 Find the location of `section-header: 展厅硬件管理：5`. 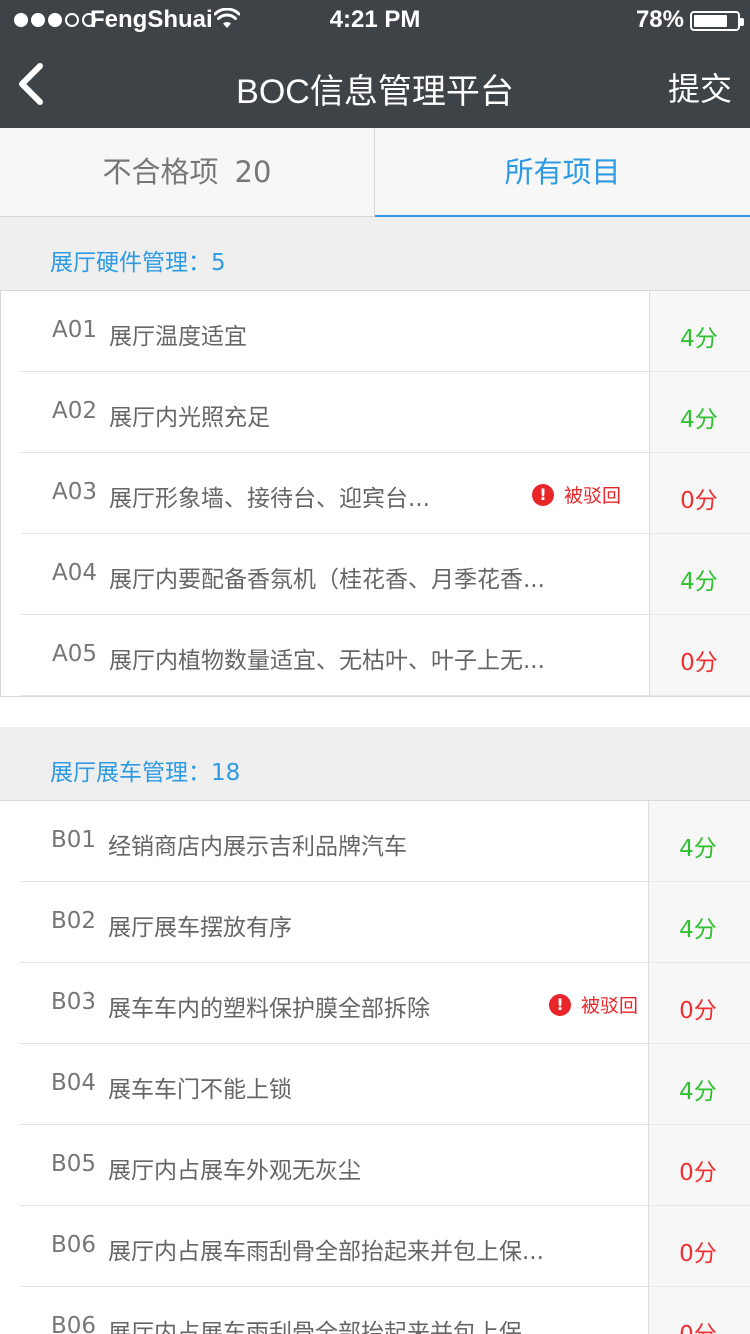

section-header: 展厅硬件管理：5 is located at coordinates (375, 254).